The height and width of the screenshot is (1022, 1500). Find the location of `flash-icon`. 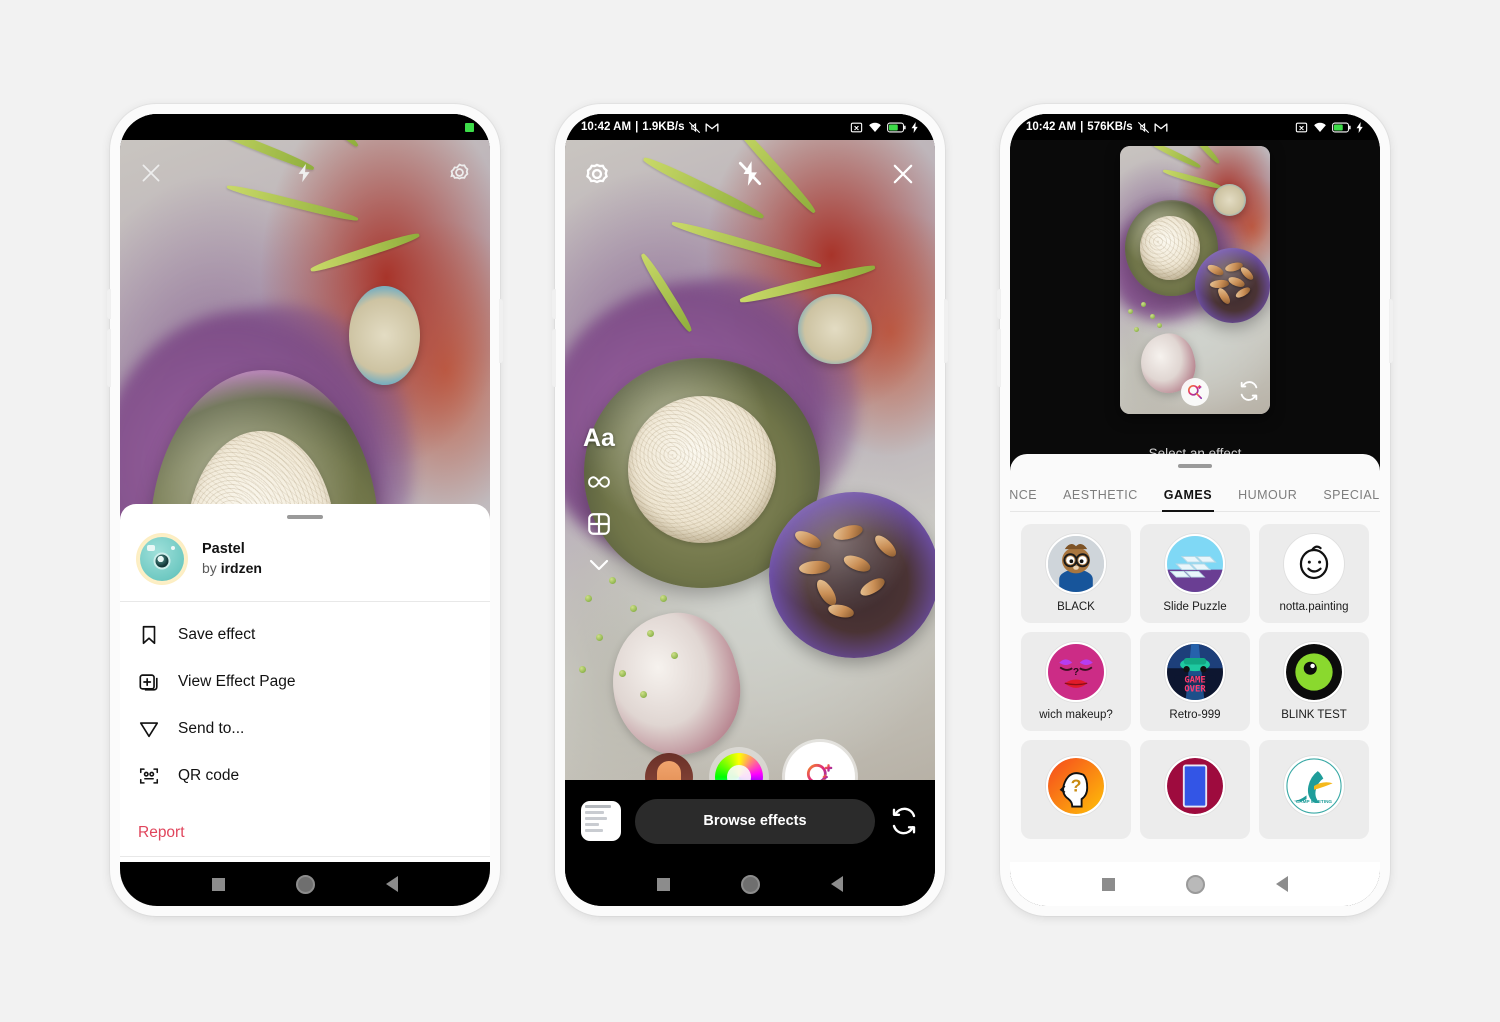

flash-icon is located at coordinates (305, 173).